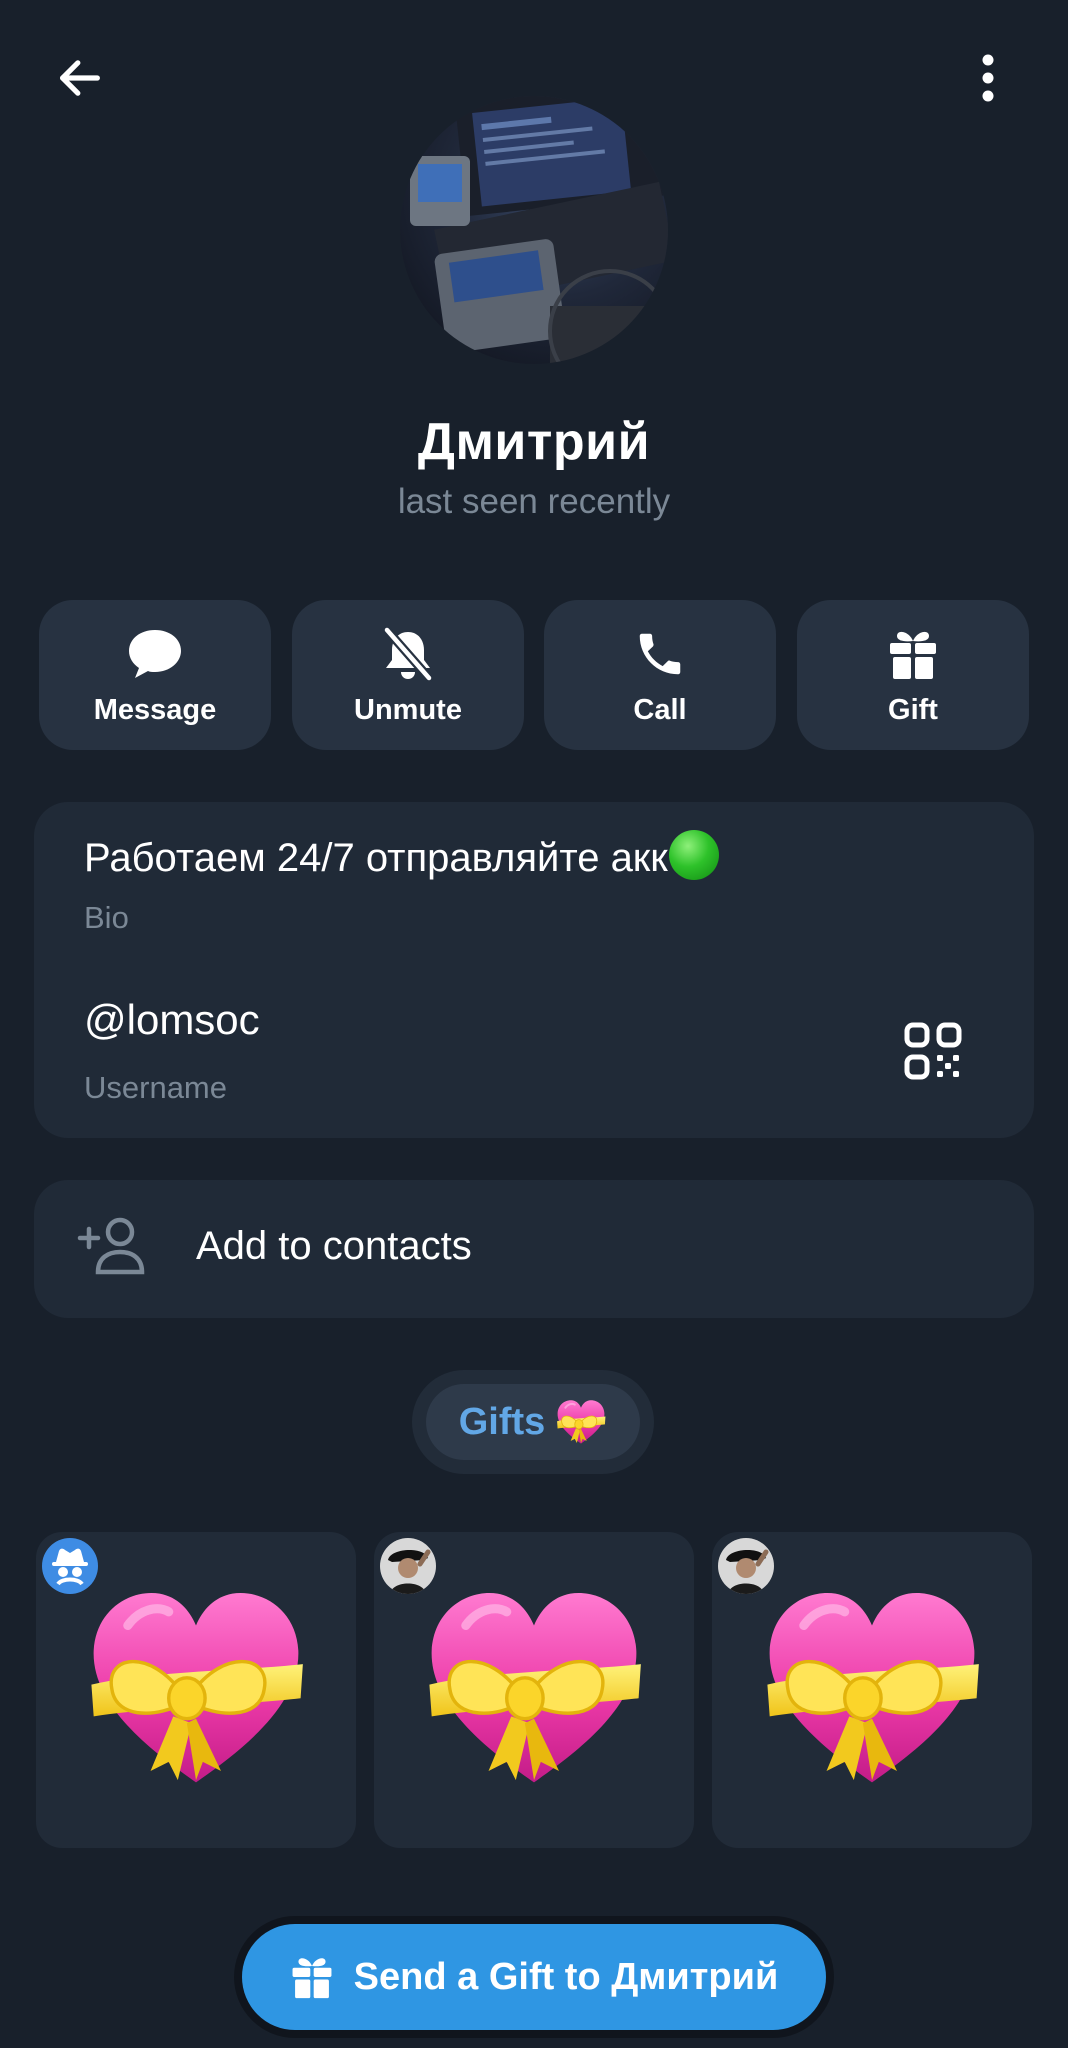 Image resolution: width=1068 pixels, height=2048 pixels. I want to click on send-gift-button: Send a Gift to Дмитрий, so click(534, 1977).